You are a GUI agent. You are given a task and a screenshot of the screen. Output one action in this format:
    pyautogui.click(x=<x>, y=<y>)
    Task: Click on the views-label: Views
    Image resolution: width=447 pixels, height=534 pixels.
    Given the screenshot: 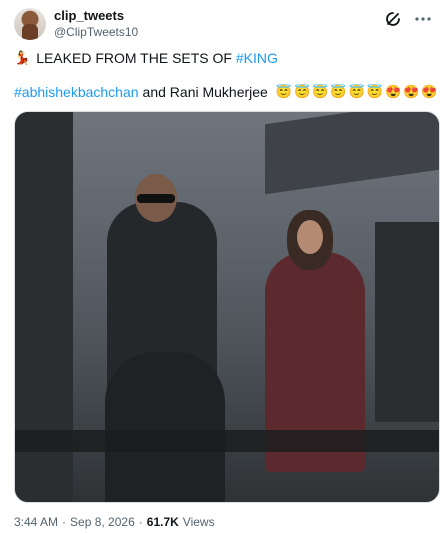 What is the action you would take?
    pyautogui.click(x=198, y=522)
    